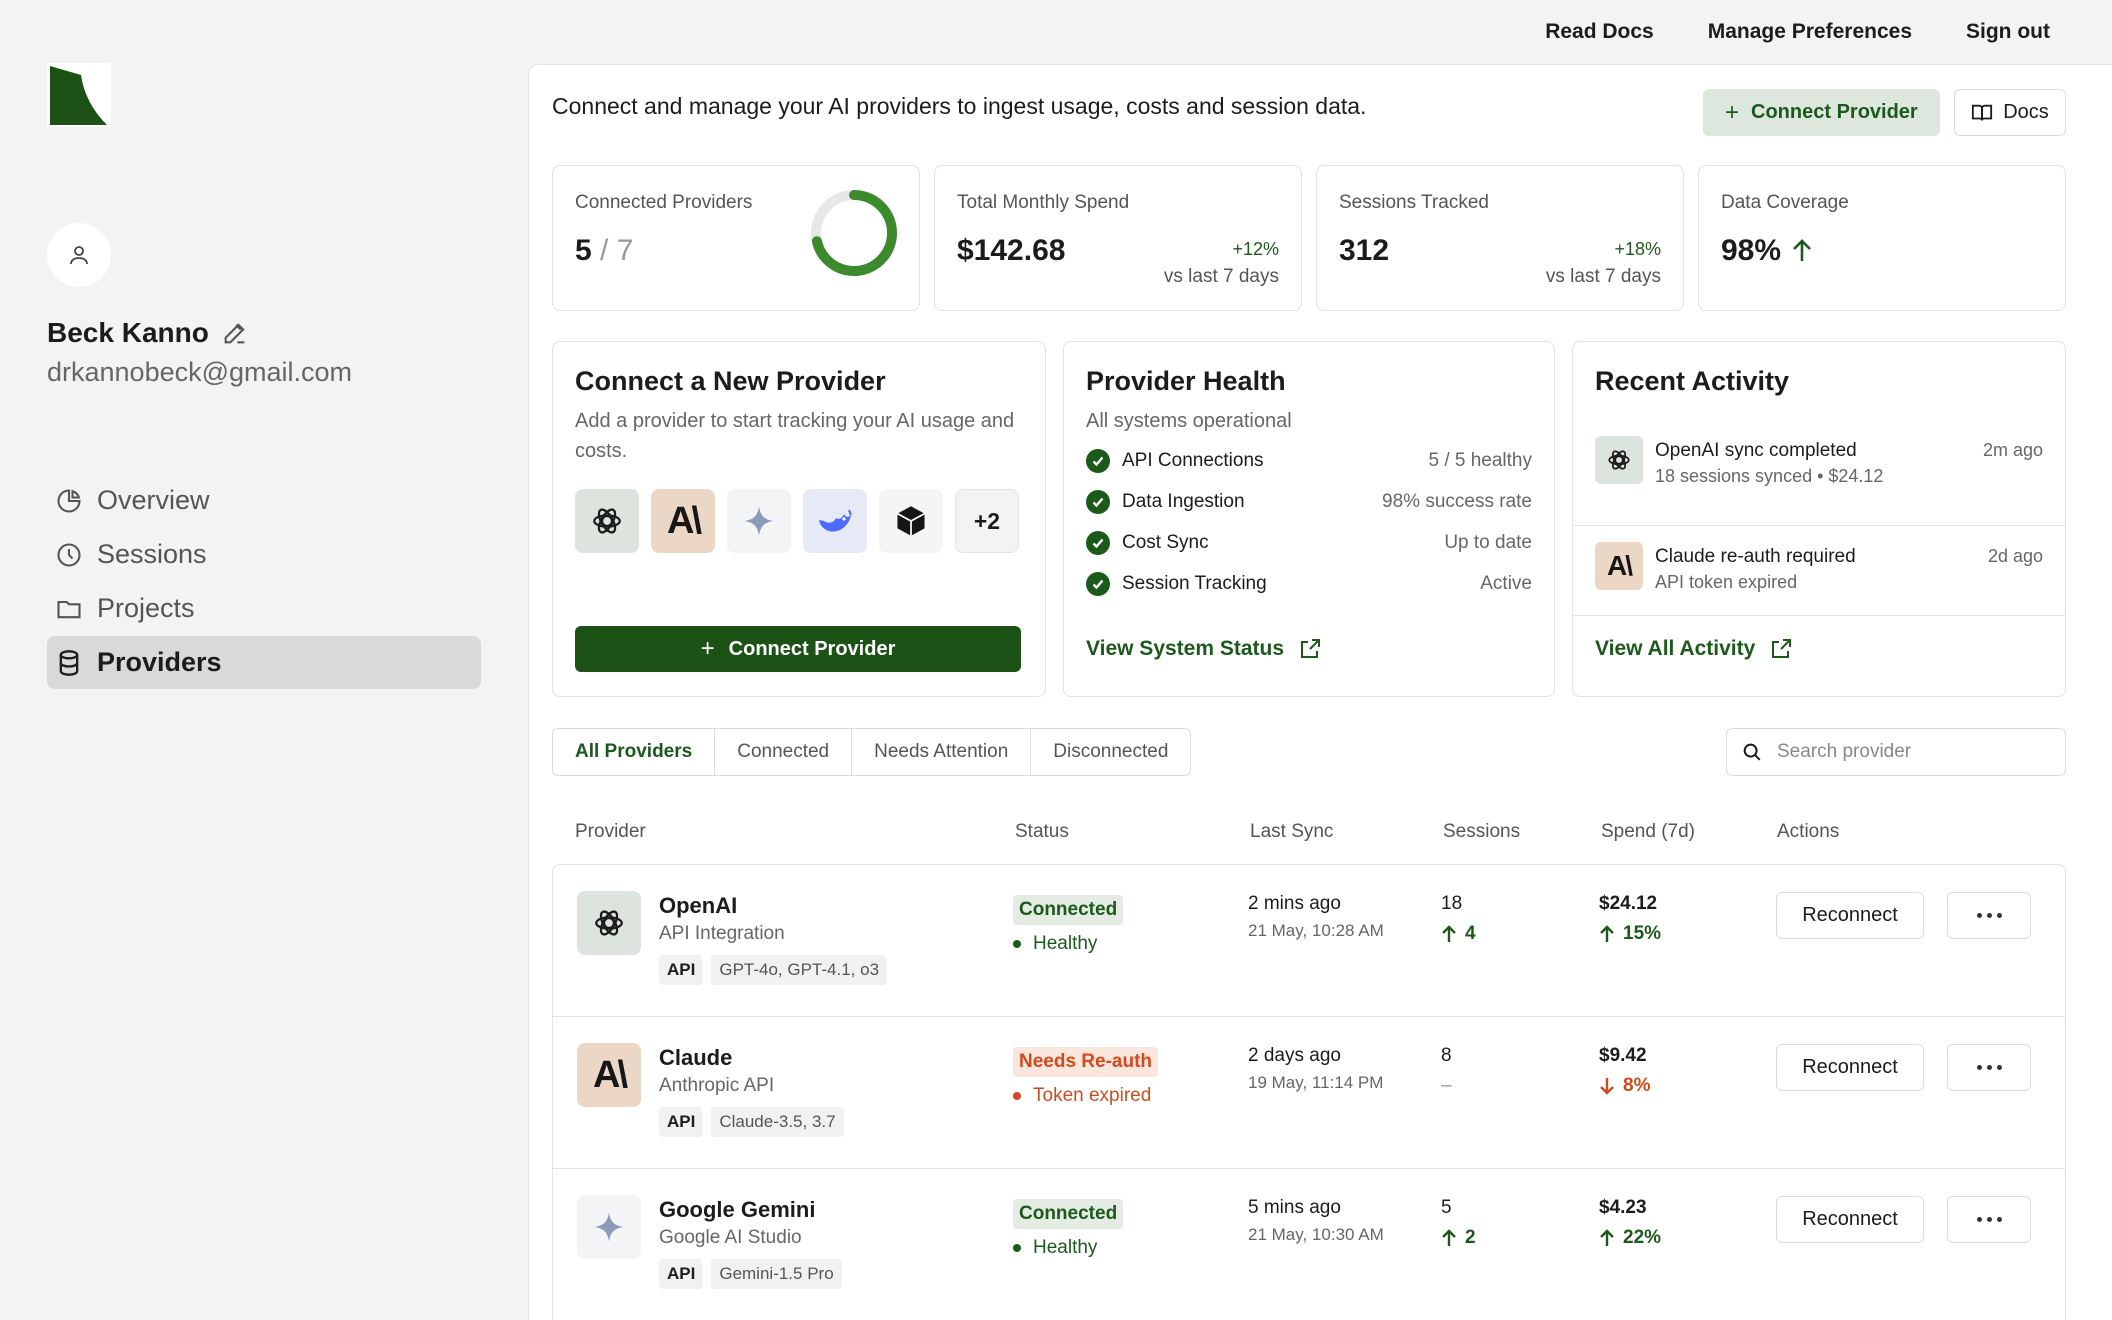 The height and width of the screenshot is (1320, 2112). I want to click on manage-preferences-link: Manage Preferences, so click(1810, 32).